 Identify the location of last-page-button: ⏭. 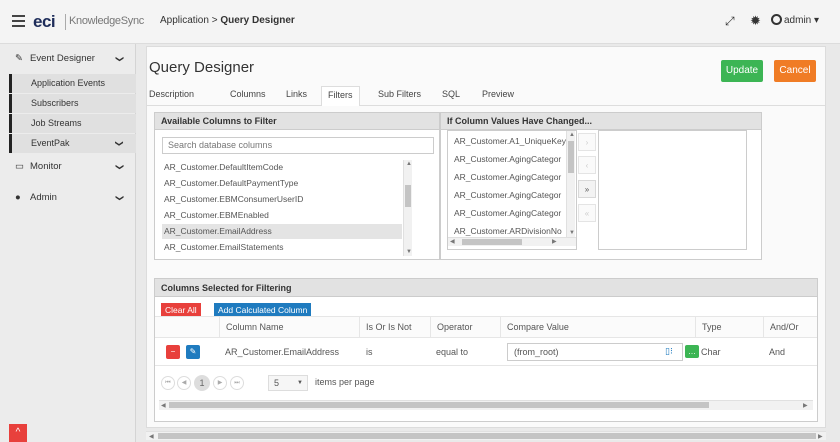
(237, 383).